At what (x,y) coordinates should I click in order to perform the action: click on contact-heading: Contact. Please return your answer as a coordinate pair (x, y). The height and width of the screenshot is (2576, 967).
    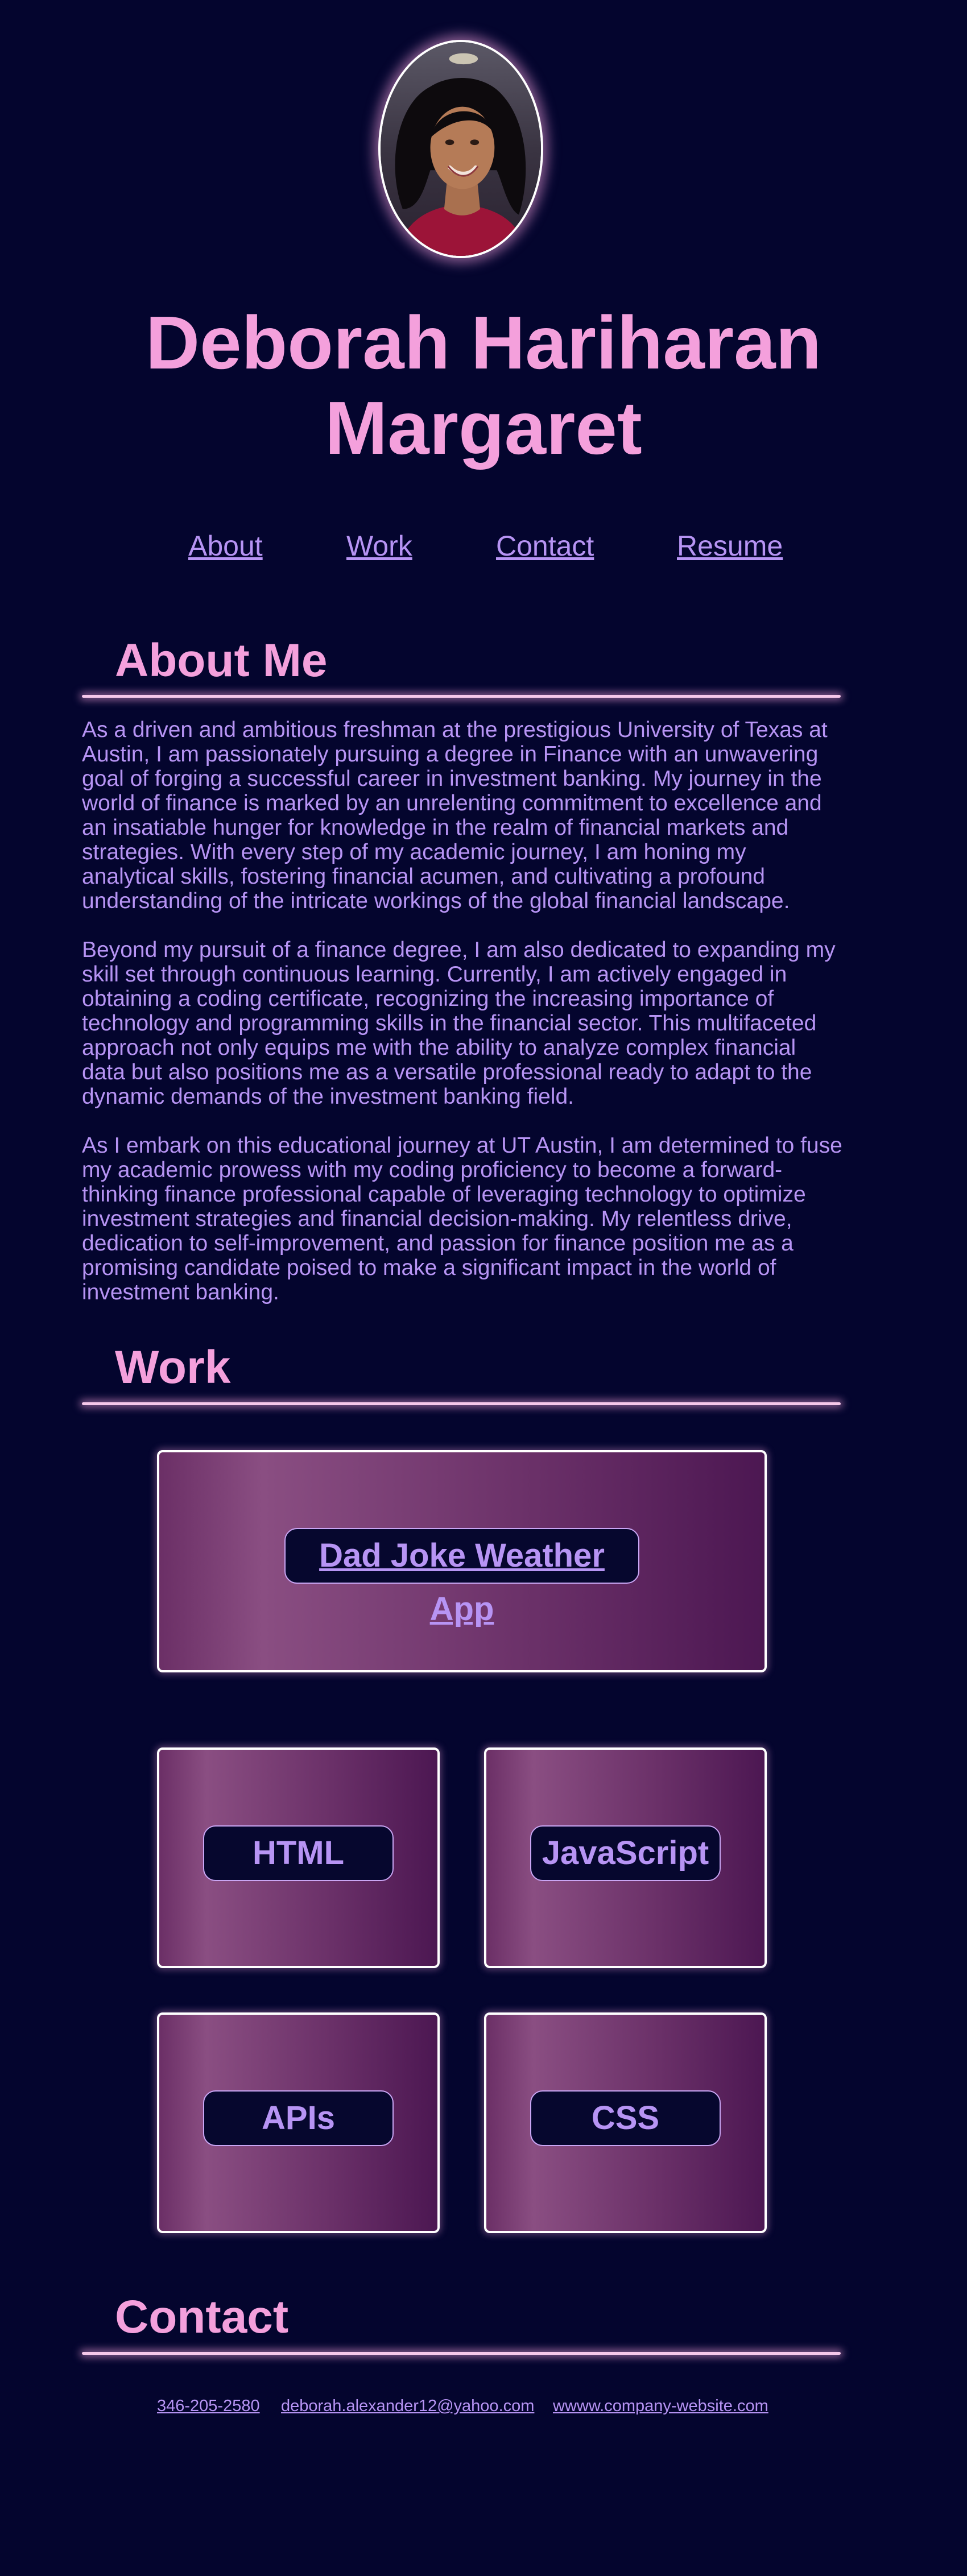
    Looking at the image, I should click on (202, 2317).